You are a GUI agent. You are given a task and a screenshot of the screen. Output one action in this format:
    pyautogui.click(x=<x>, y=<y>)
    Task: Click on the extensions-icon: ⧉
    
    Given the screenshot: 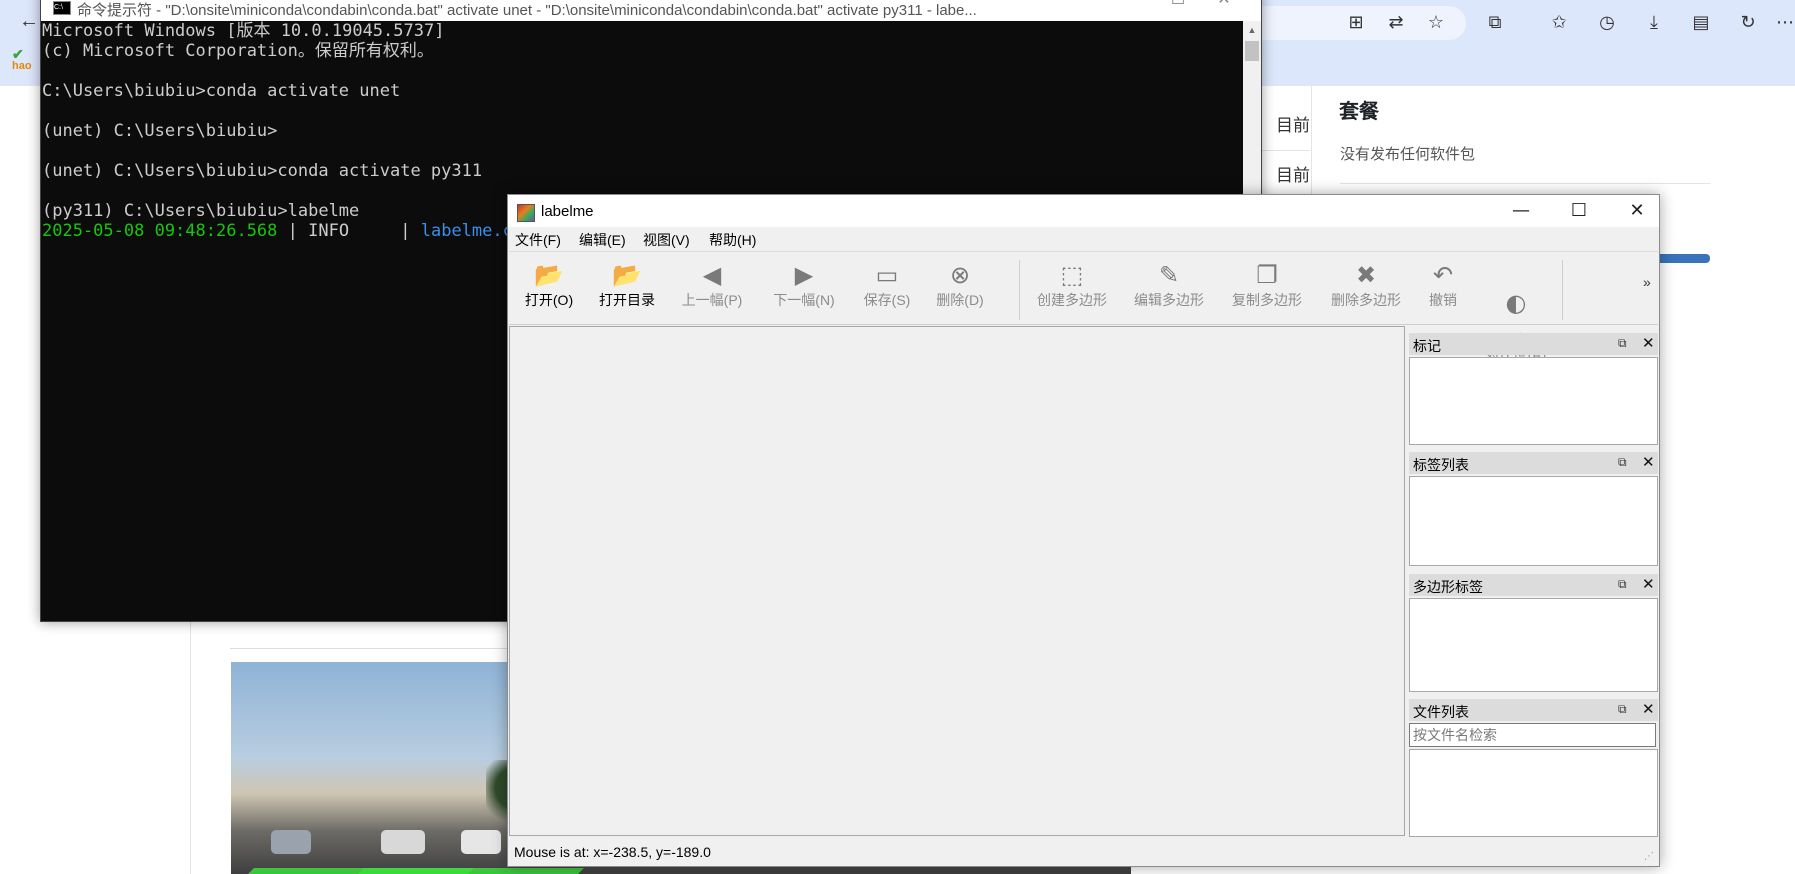 What is the action you would take?
    pyautogui.click(x=1495, y=23)
    